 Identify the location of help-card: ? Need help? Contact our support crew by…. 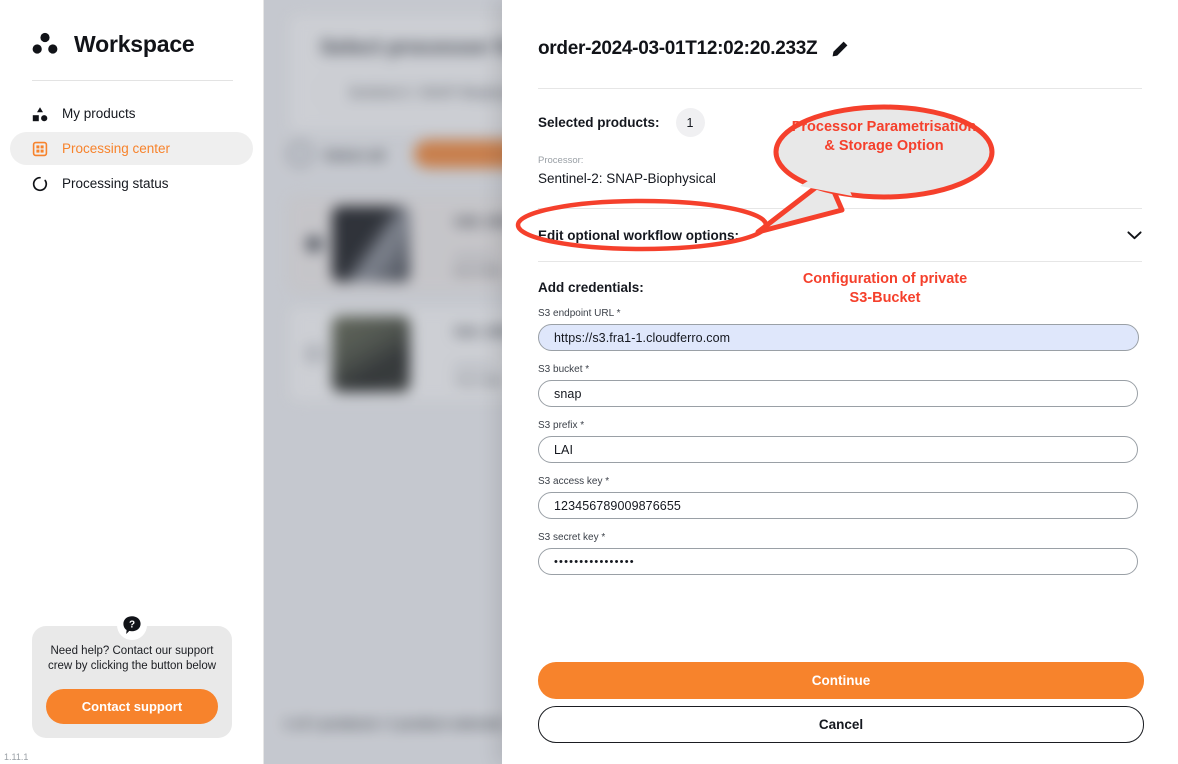
(132, 673).